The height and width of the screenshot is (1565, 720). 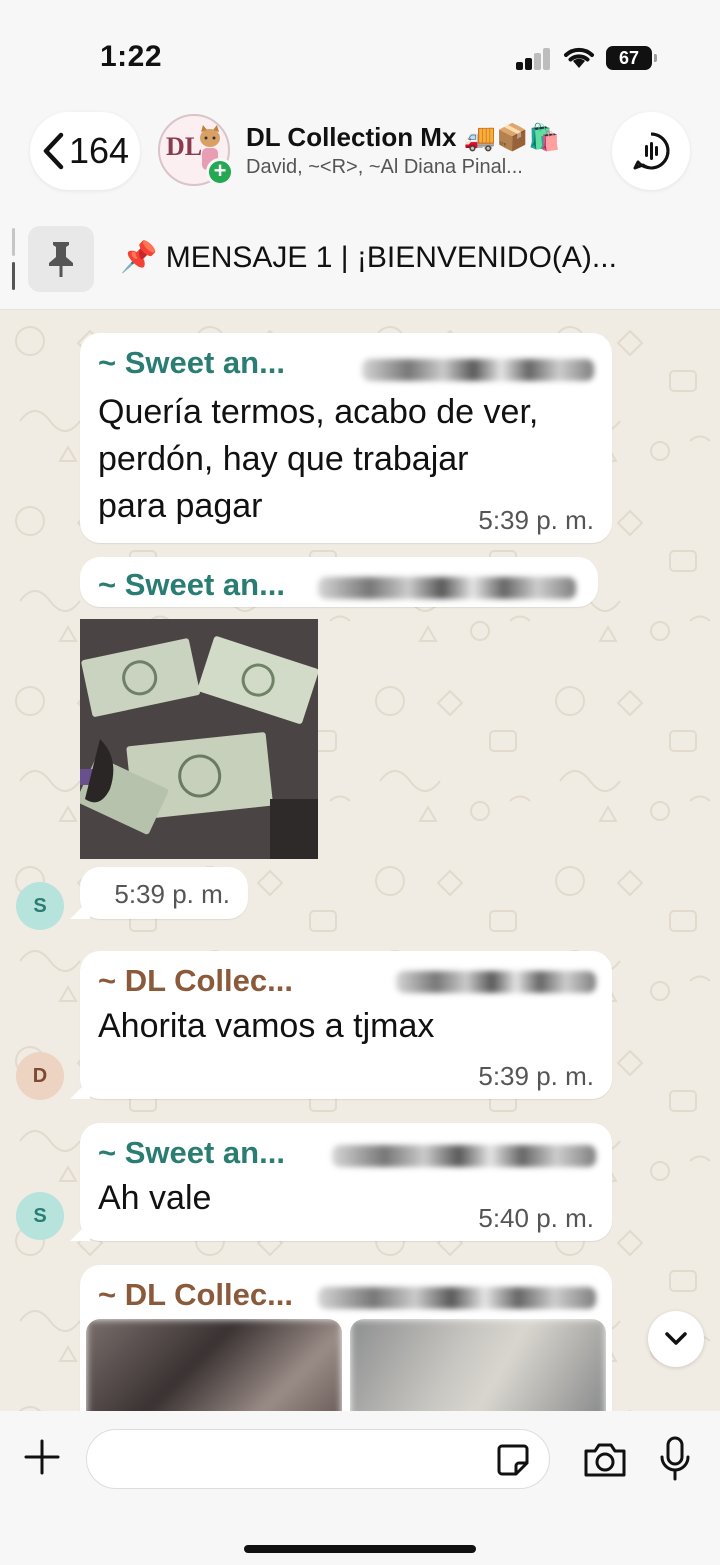 I want to click on voice-chat-icon, so click(x=651, y=151).